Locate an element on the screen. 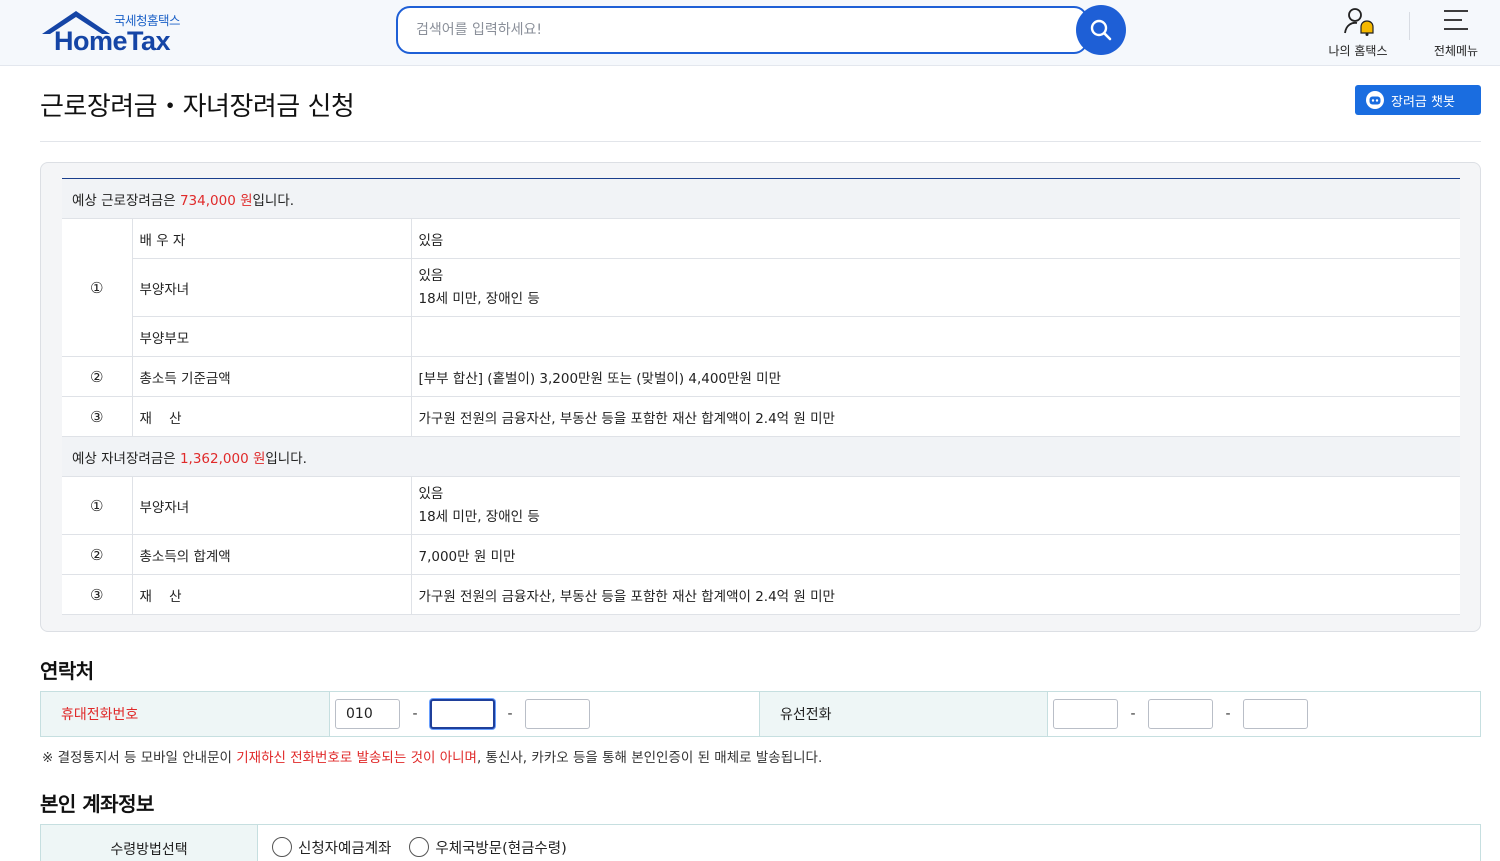 The height and width of the screenshot is (861, 1500). search-button is located at coordinates (1101, 30).